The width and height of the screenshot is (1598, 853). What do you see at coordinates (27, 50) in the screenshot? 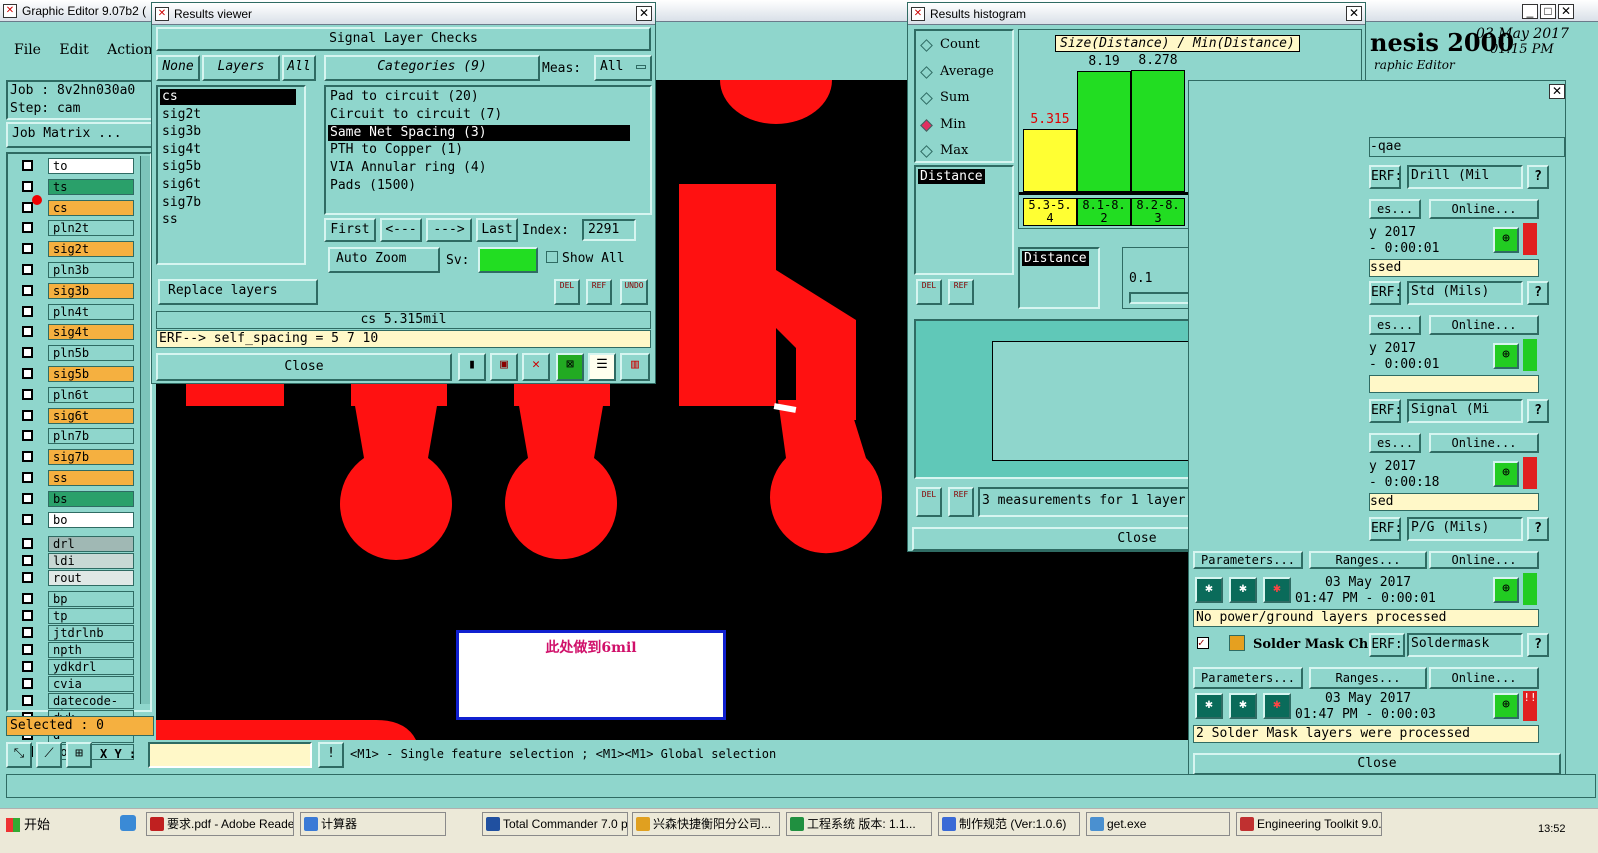
I see `menu-file: File` at bounding box center [27, 50].